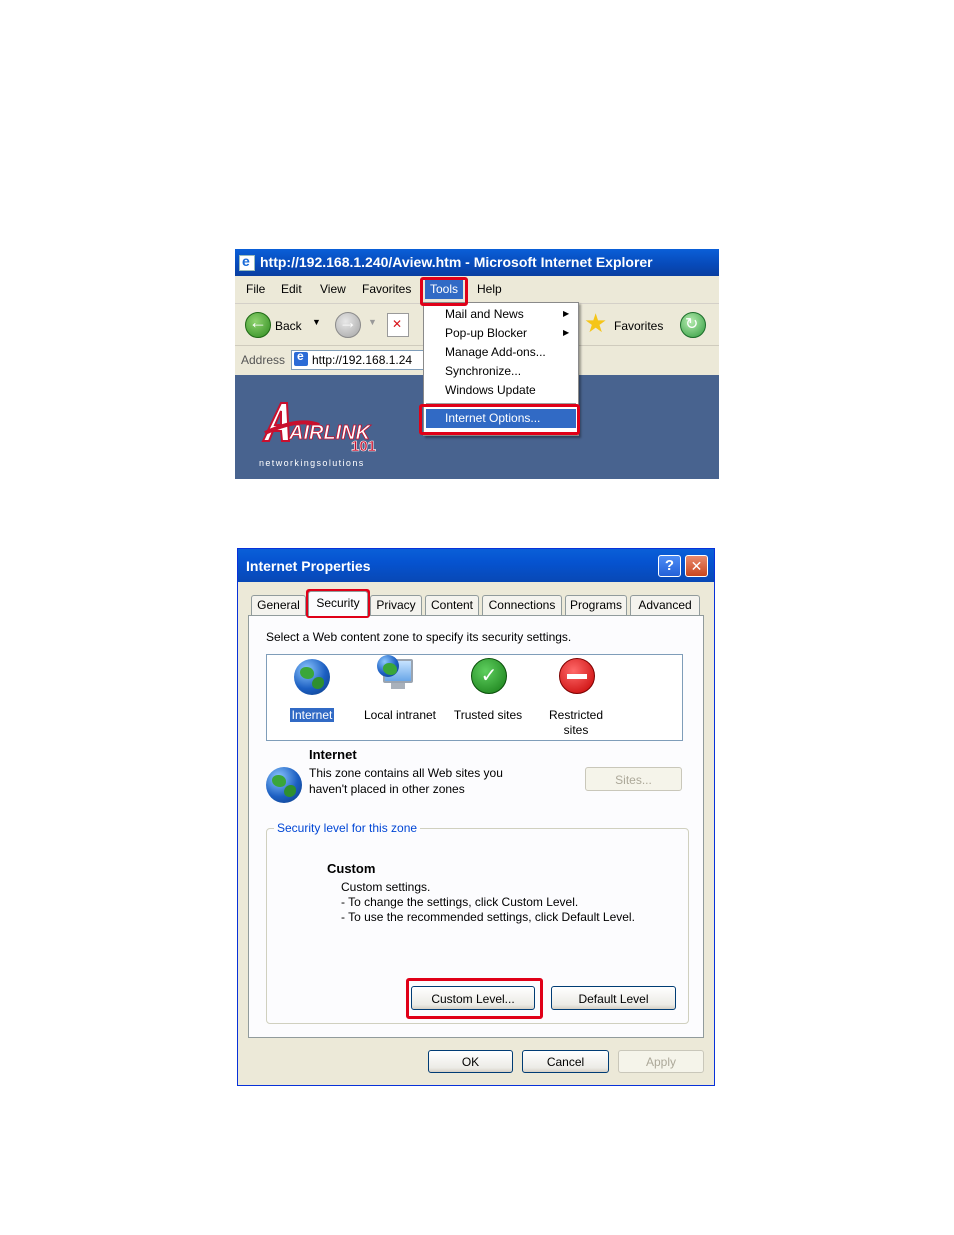 The width and height of the screenshot is (954, 1235). I want to click on page-icon, so click(301, 358).